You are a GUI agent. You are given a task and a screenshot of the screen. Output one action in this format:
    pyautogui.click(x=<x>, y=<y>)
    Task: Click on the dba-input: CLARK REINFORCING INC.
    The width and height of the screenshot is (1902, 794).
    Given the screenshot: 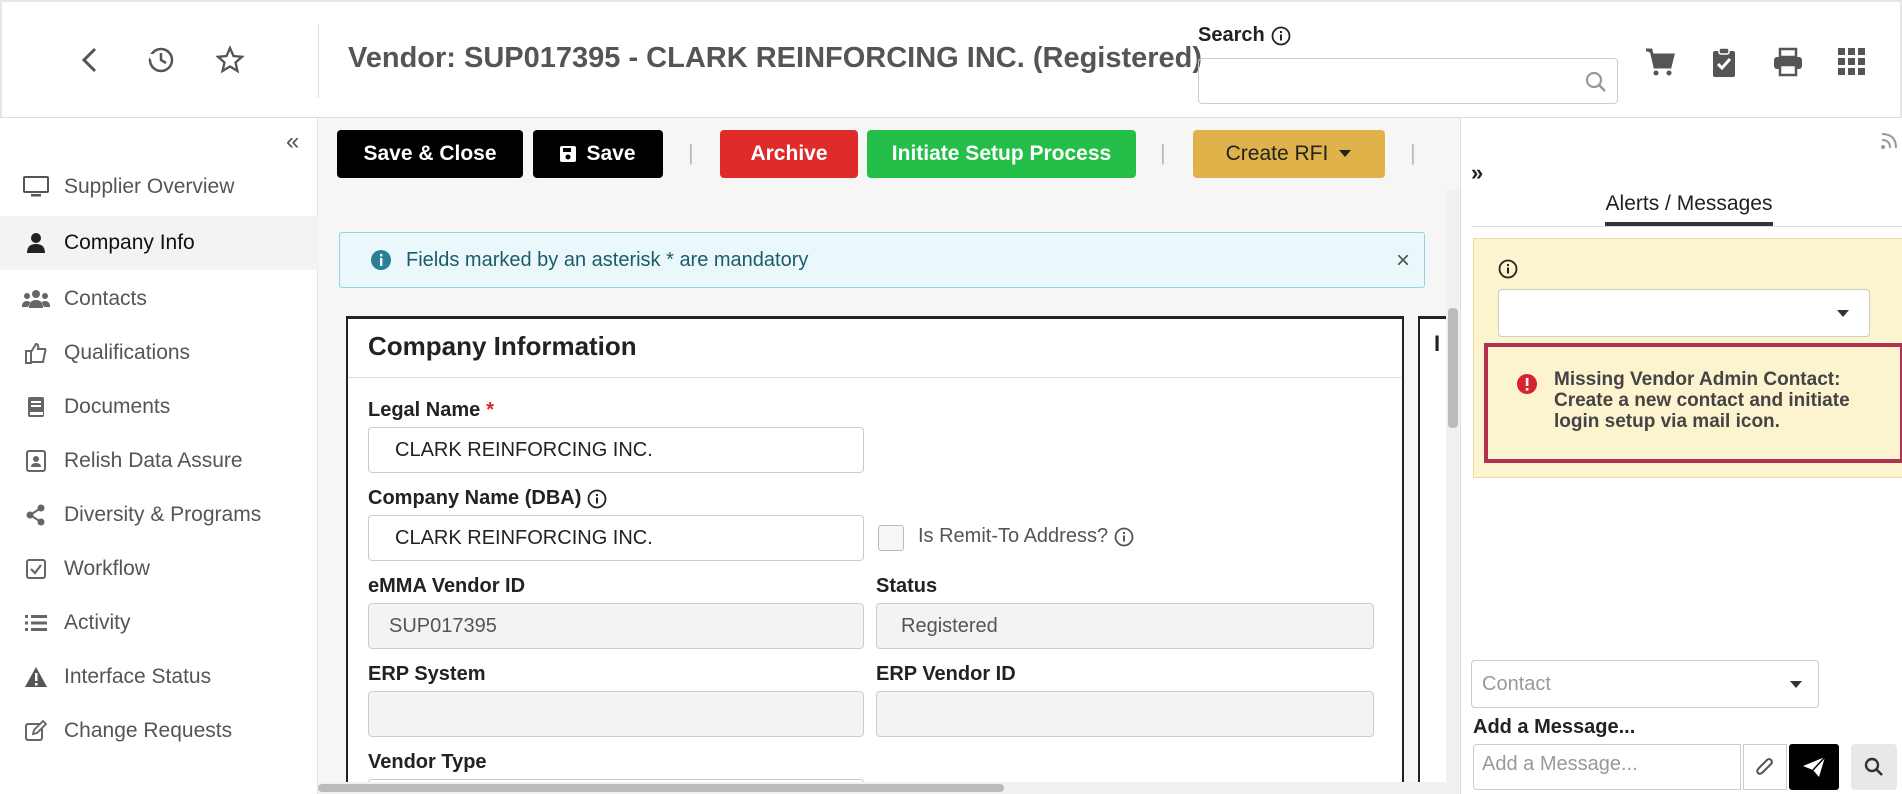 What is the action you would take?
    pyautogui.click(x=616, y=538)
    